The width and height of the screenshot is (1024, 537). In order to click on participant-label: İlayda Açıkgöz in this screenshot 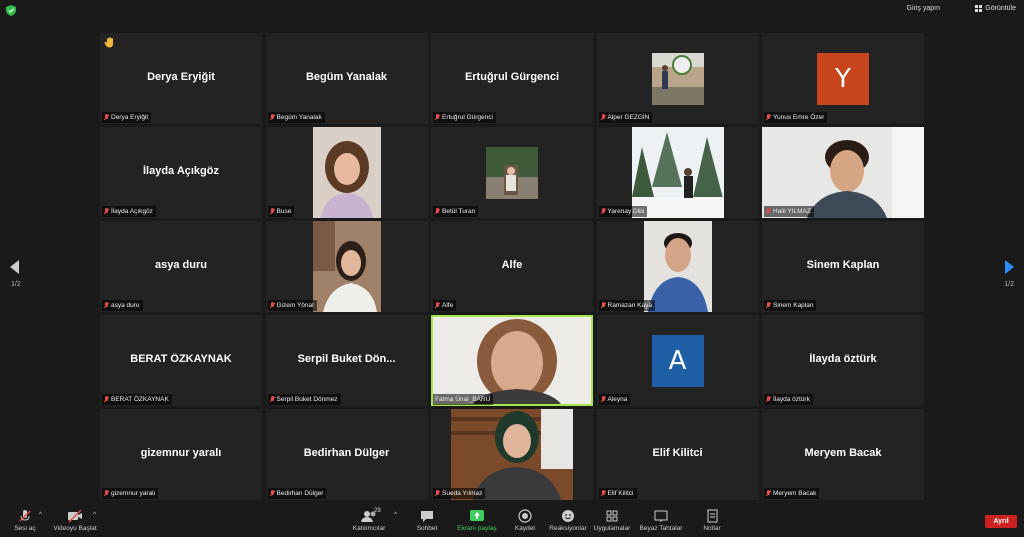, I will do `click(129, 211)`.